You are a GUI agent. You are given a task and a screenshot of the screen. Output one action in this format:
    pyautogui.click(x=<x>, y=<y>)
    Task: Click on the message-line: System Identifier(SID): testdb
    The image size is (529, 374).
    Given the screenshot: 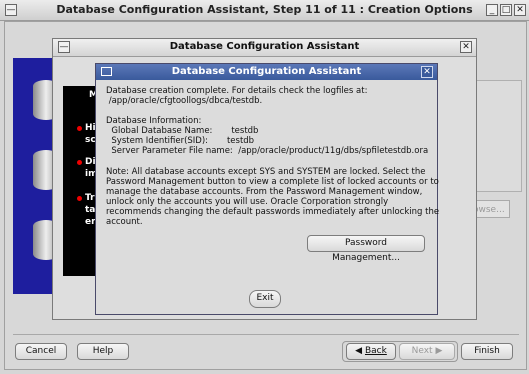 What is the action you would take?
    pyautogui.click(x=180, y=141)
    